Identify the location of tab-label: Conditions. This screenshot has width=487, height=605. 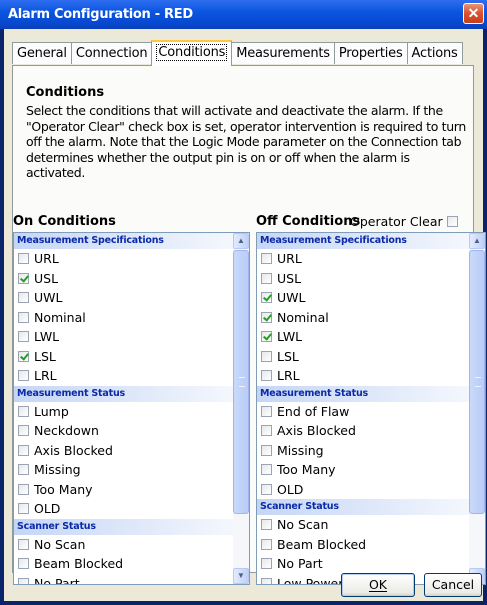
(192, 52).